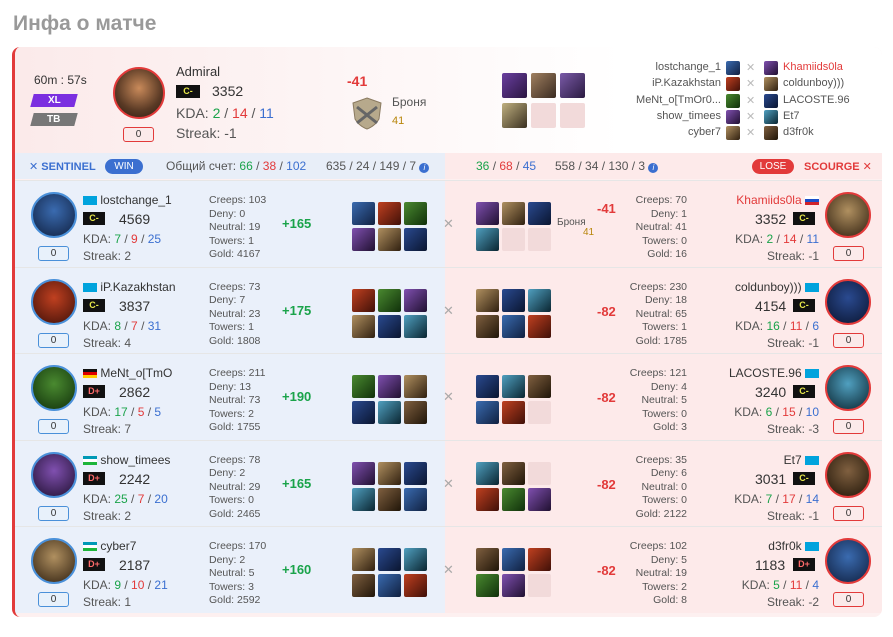  What do you see at coordinates (127, 373) in the screenshot?
I see `player-name: MeNt_o[TmO` at bounding box center [127, 373].